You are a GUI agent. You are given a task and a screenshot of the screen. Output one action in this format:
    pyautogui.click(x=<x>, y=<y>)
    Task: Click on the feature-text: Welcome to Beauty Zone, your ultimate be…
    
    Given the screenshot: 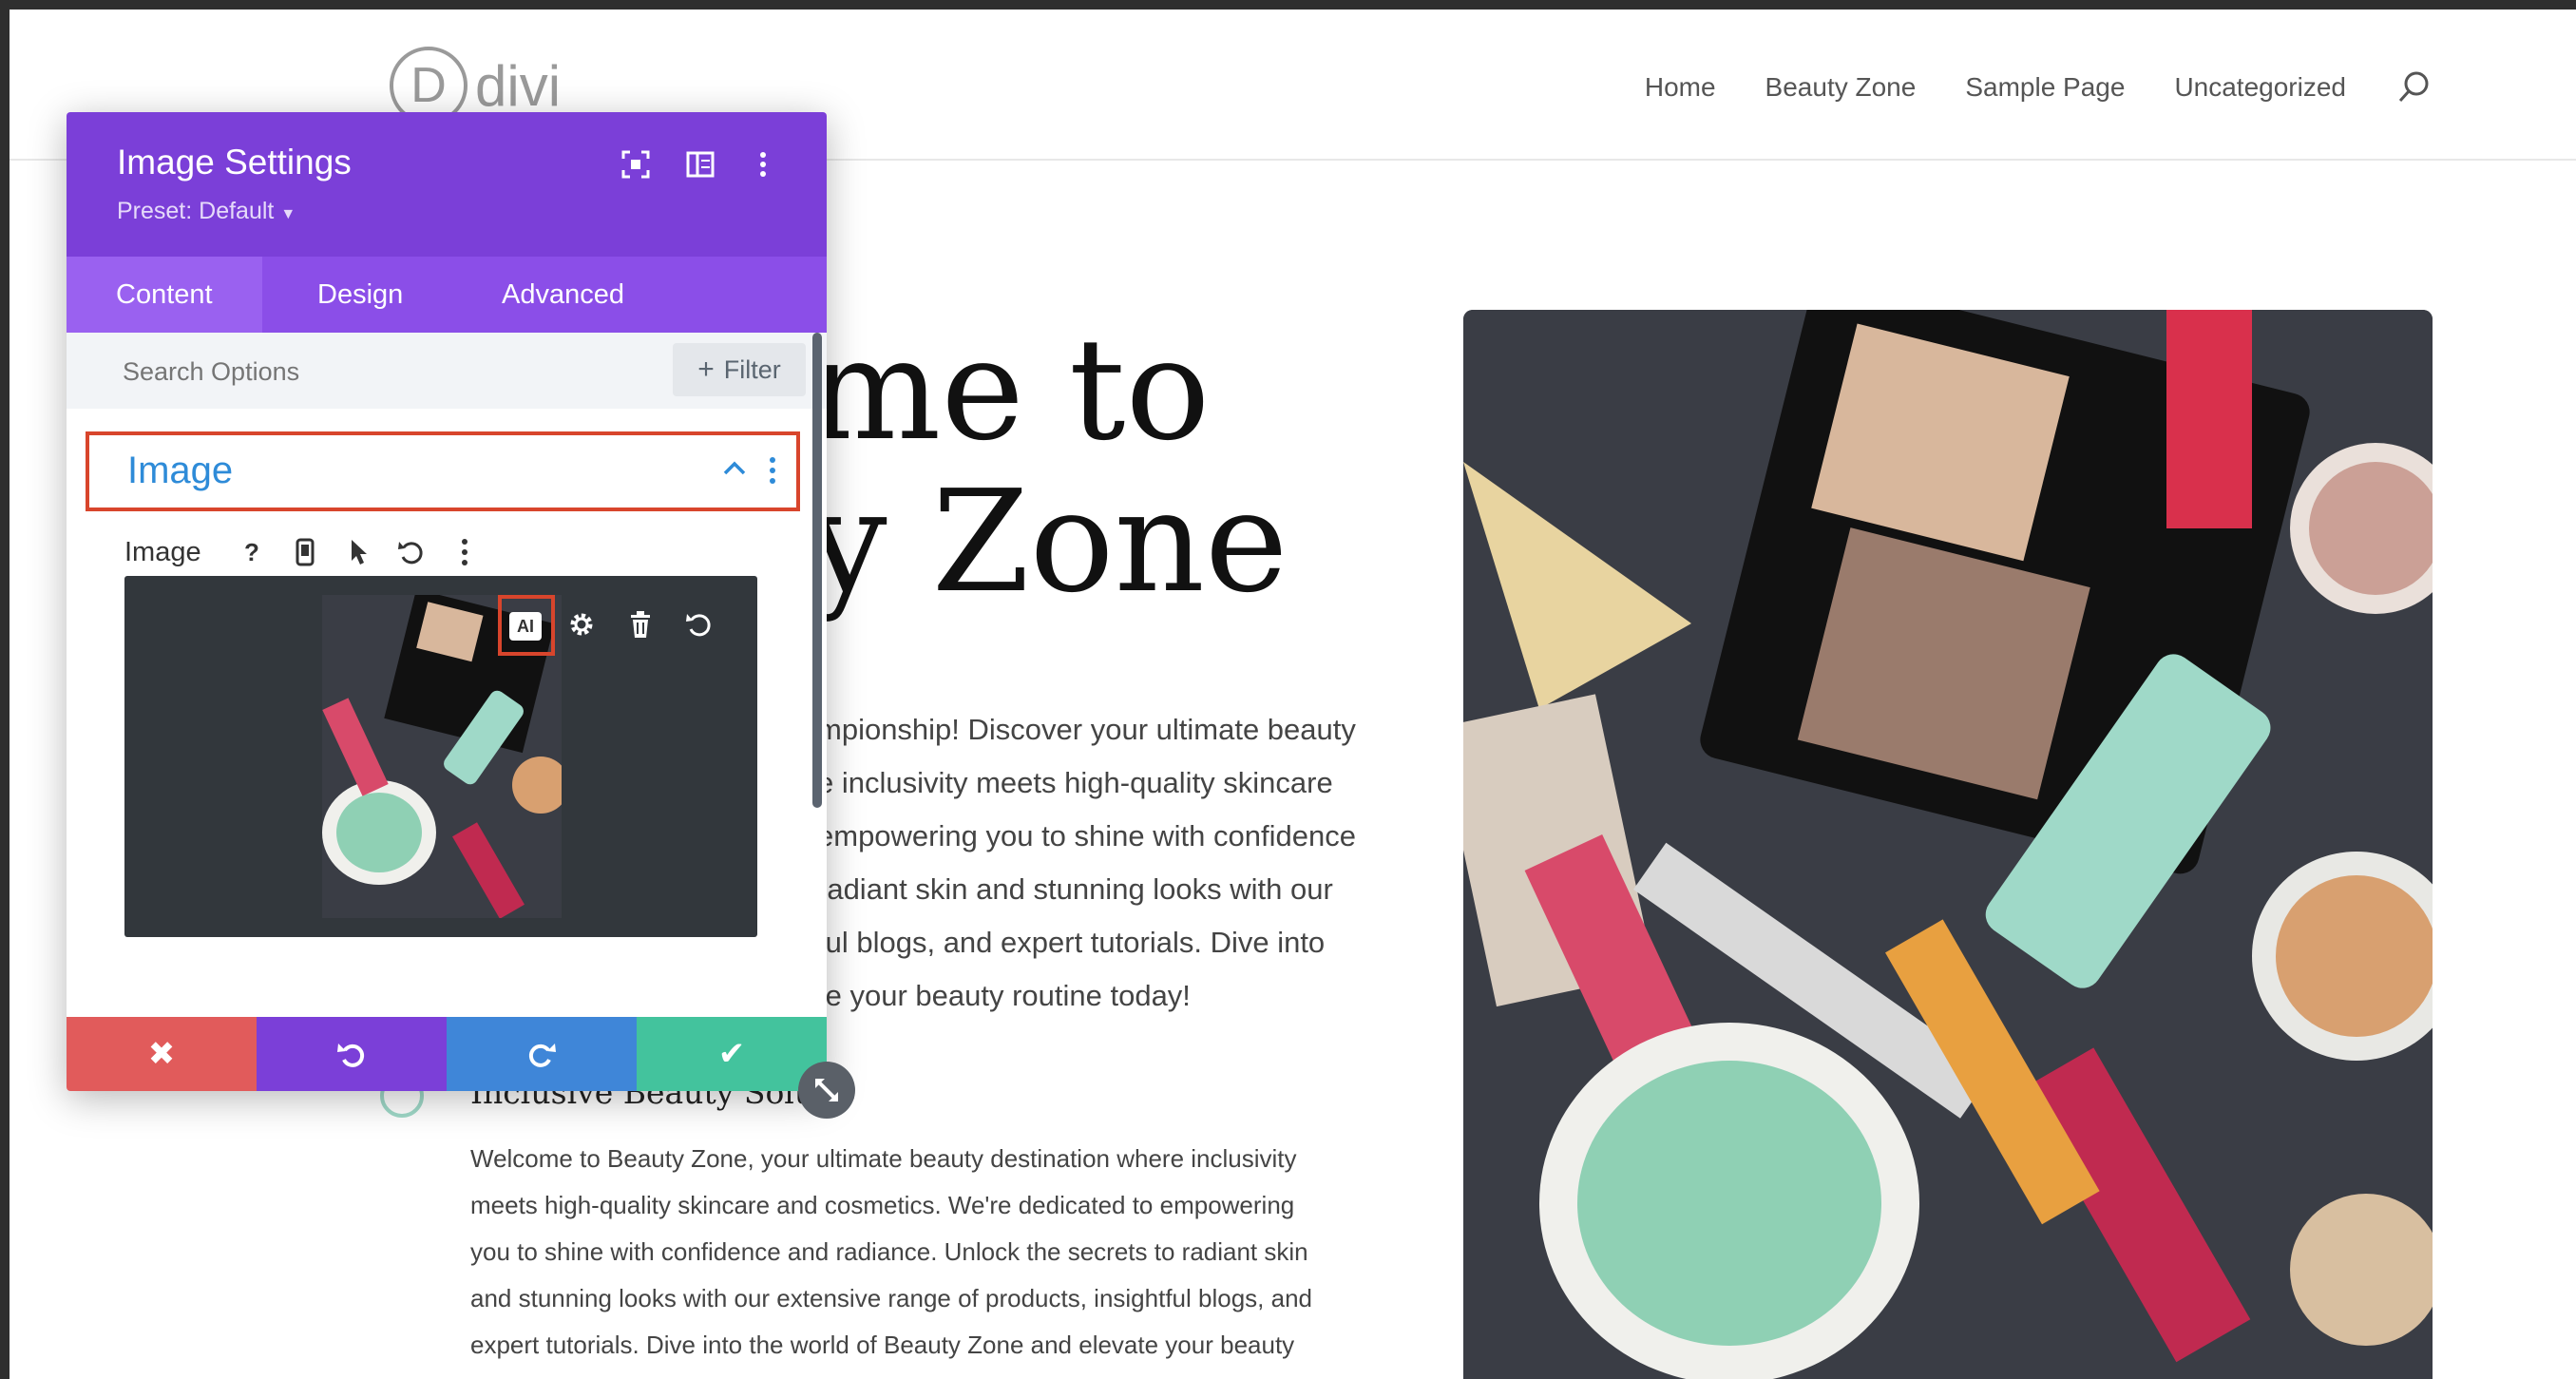 What is the action you would take?
    pyautogui.click(x=912, y=1252)
    